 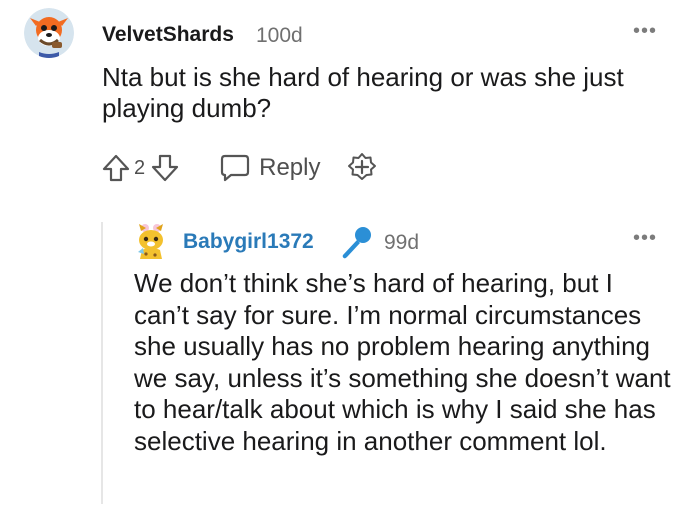 What do you see at coordinates (356, 243) in the screenshot?
I see `microphone-icon` at bounding box center [356, 243].